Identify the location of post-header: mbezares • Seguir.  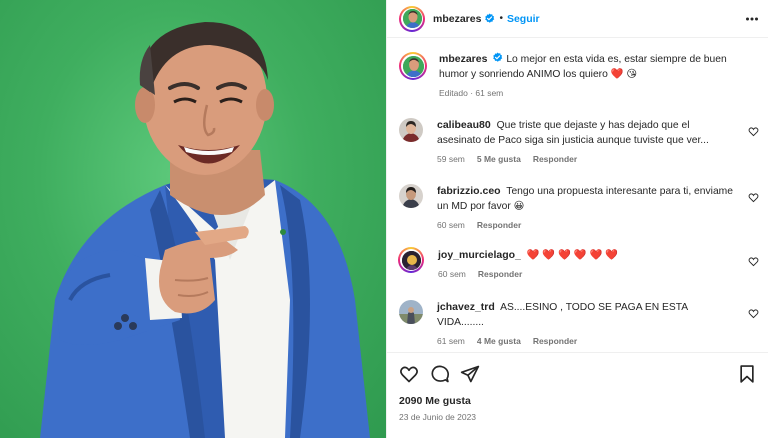
(577, 19).